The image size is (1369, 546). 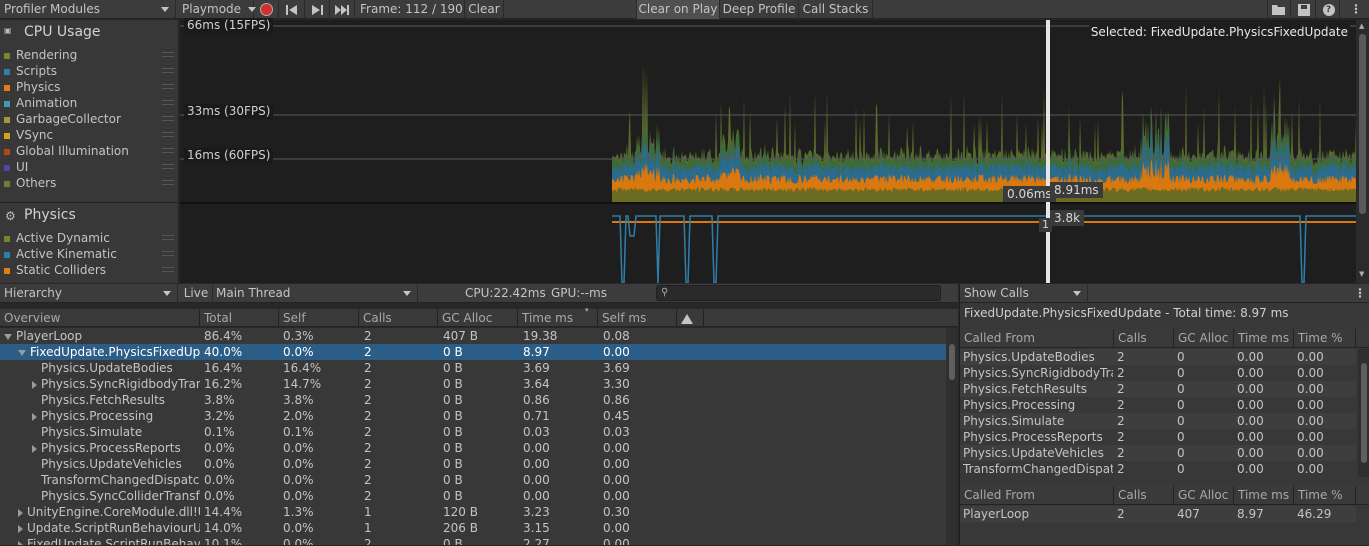 What do you see at coordinates (91, 87) in the screenshot?
I see `cpu-series-2: Physics` at bounding box center [91, 87].